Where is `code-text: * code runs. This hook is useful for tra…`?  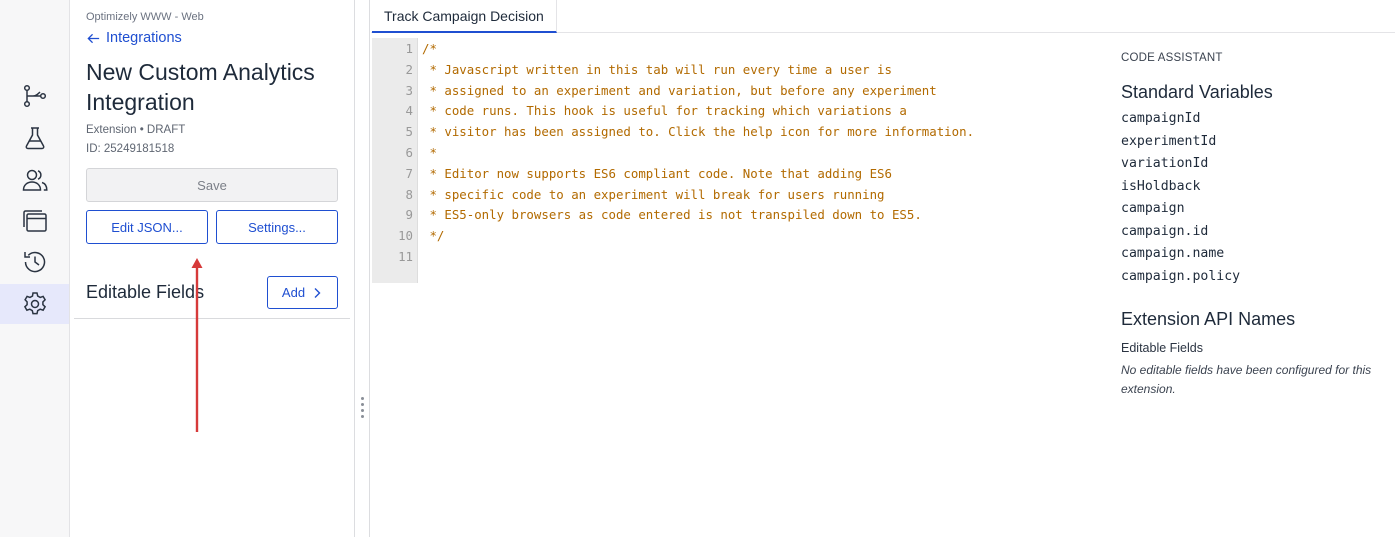
code-text: * code runs. This hook is useful for tra… is located at coordinates (664, 111).